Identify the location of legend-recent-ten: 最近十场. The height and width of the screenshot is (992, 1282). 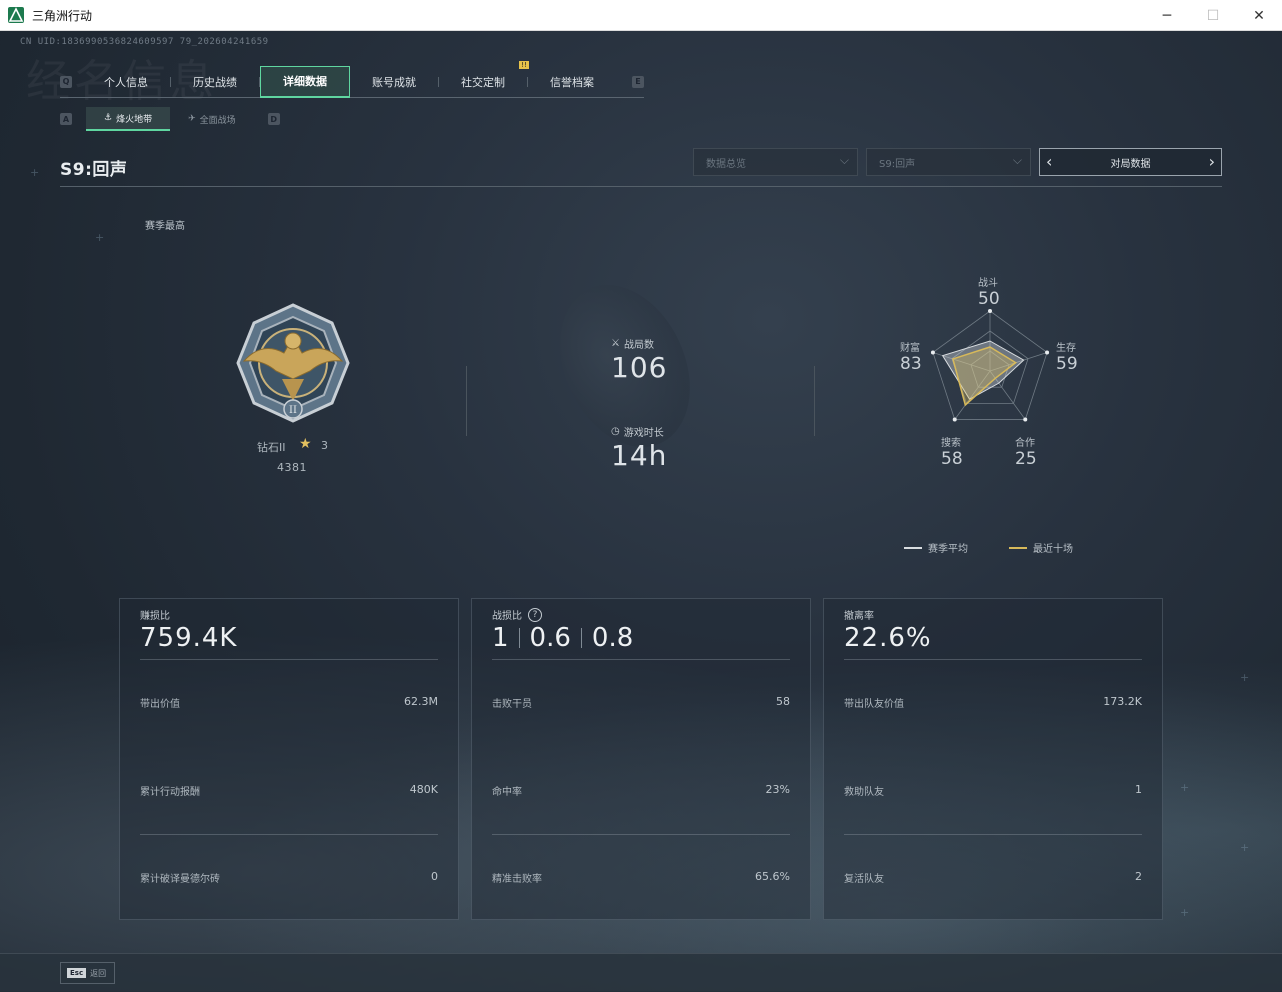
(1041, 547).